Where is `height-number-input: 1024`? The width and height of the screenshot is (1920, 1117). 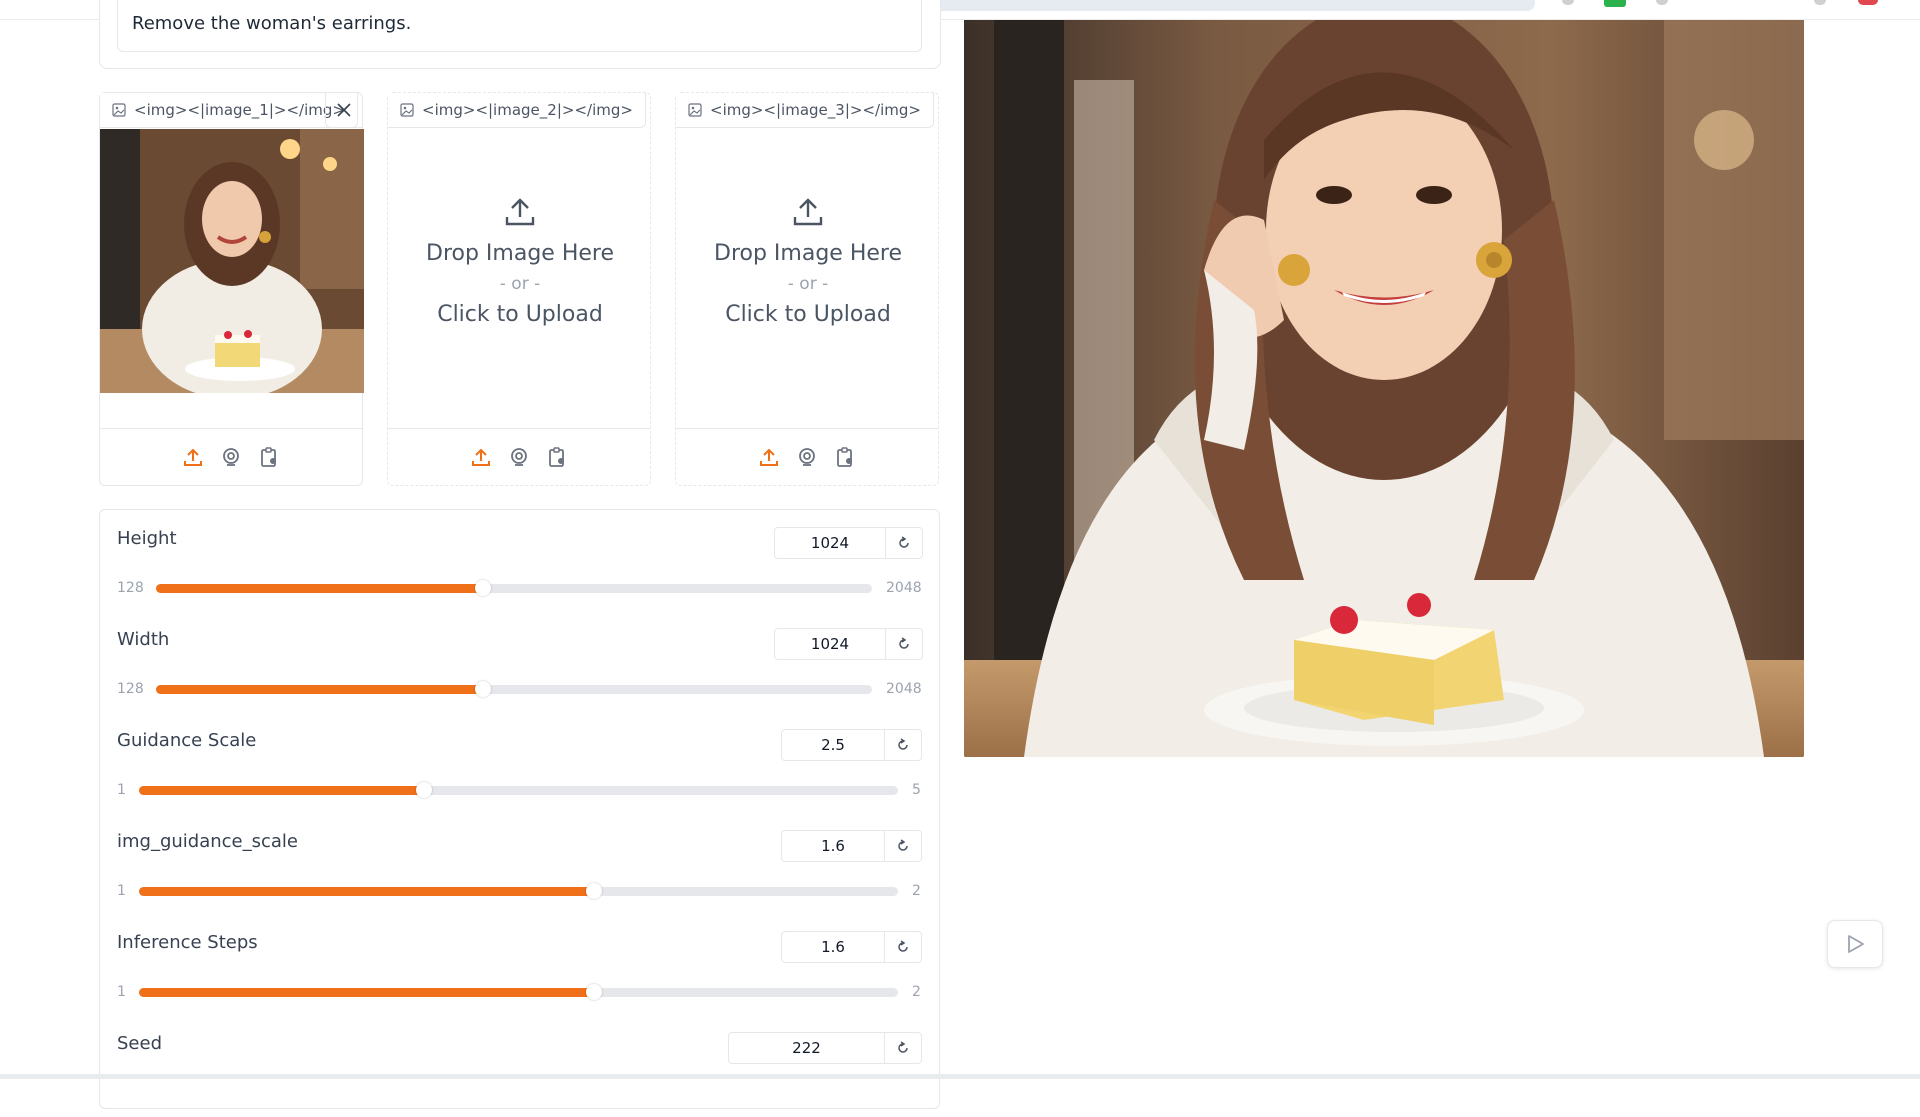 height-number-input: 1024 is located at coordinates (848, 543).